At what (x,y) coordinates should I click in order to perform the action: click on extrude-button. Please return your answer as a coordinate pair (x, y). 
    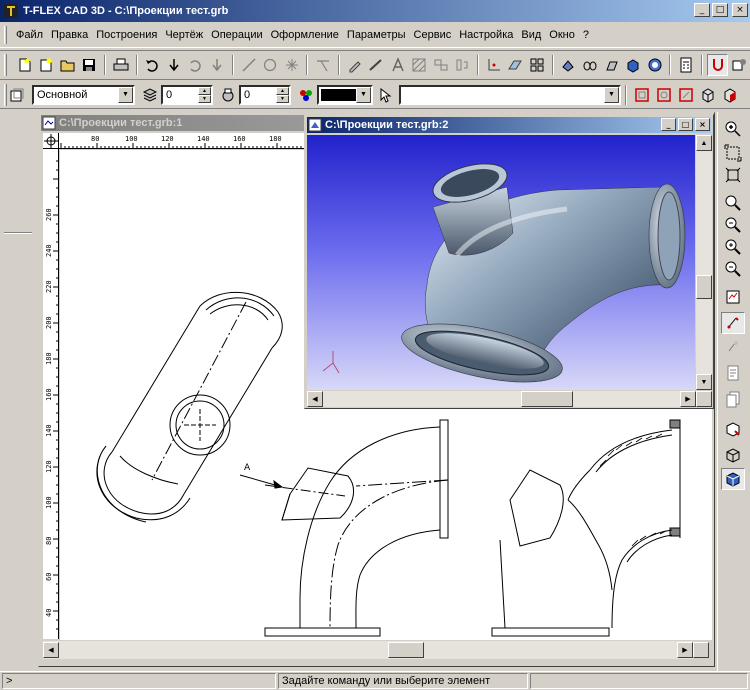
    Looking at the image, I should click on (569, 65).